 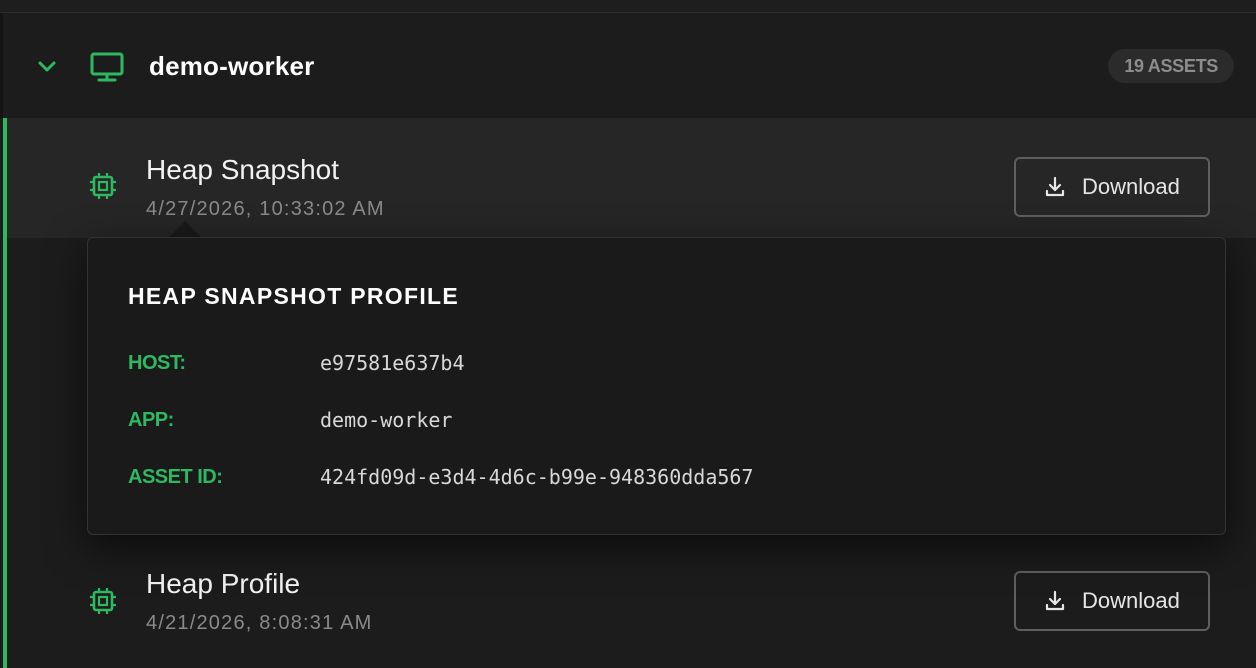 What do you see at coordinates (223, 583) in the screenshot?
I see `asset-title: Heap Profile` at bounding box center [223, 583].